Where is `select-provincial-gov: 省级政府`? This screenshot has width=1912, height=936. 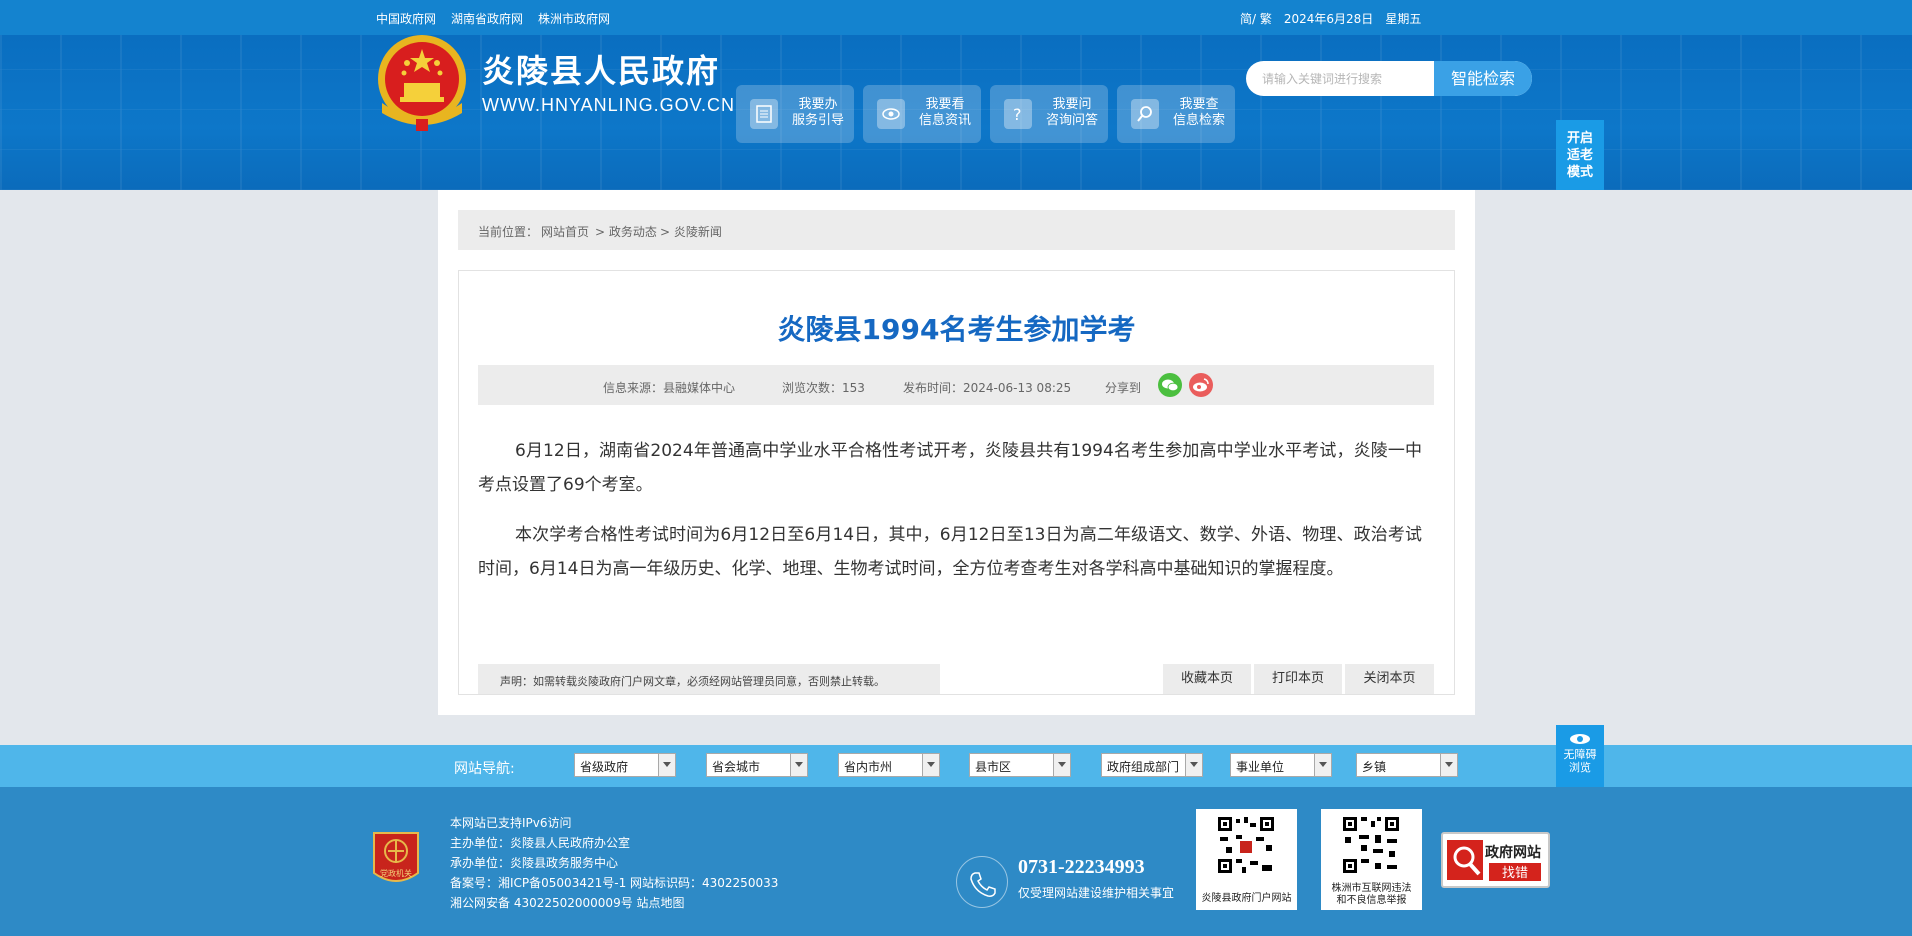
select-provincial-gov: 省级政府 is located at coordinates (625, 765).